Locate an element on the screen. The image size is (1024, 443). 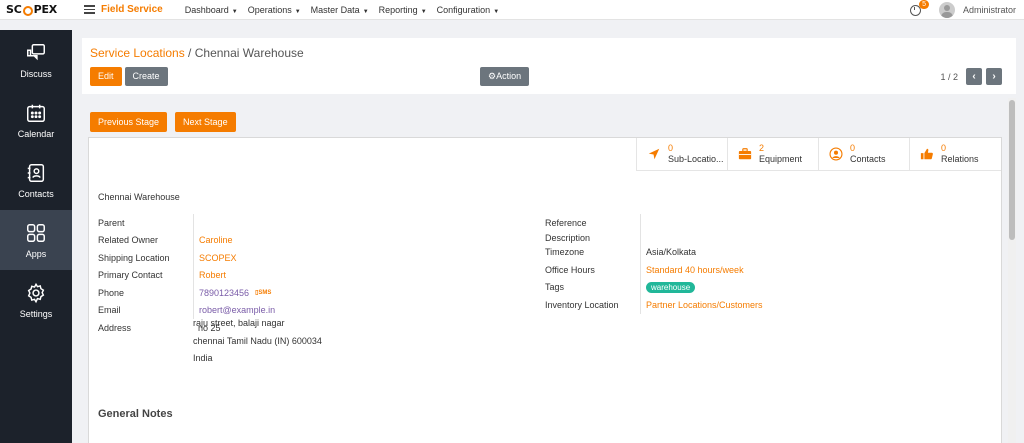
menu-reporting: Reporting ▼ is located at coordinates (403, 10).